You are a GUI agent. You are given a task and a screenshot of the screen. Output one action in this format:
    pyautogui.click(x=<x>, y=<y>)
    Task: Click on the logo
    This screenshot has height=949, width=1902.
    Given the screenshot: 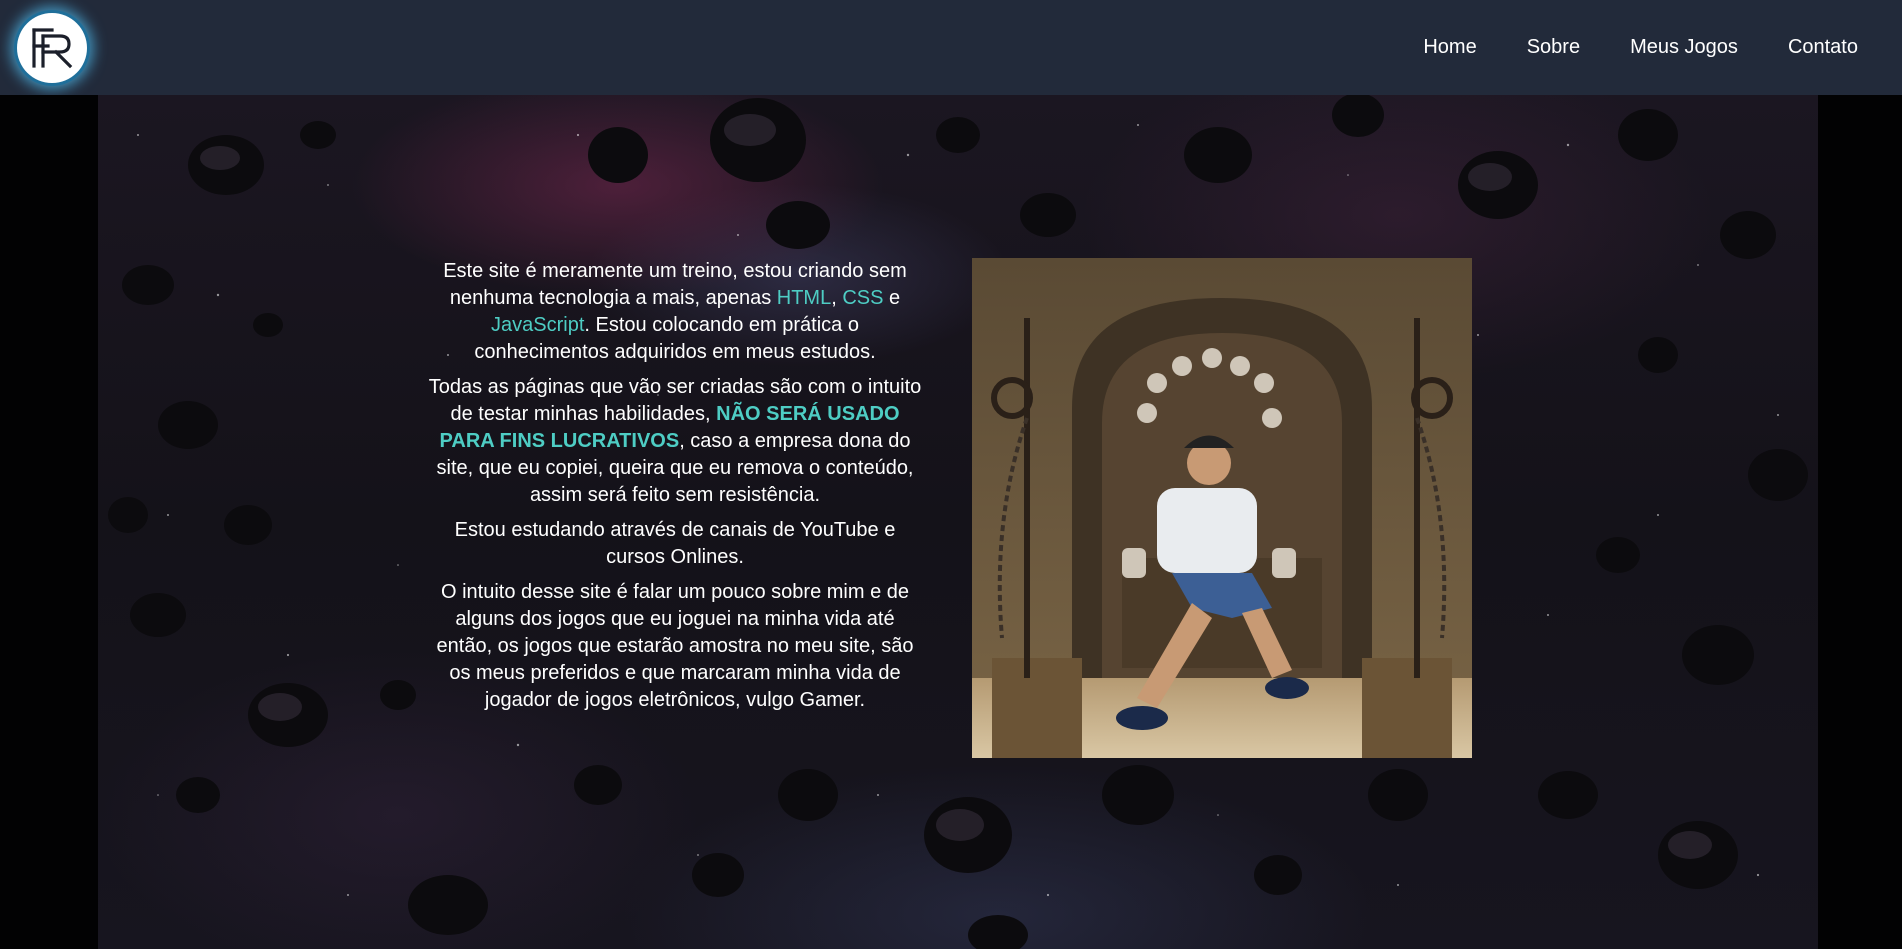 What is the action you would take?
    pyautogui.click(x=52, y=48)
    